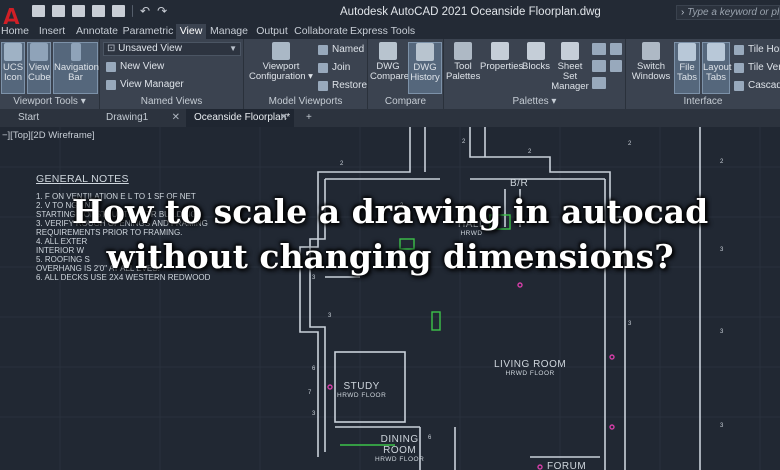 The height and width of the screenshot is (470, 780). Describe the element at coordinates (132, 11) in the screenshot. I see `separator` at that location.